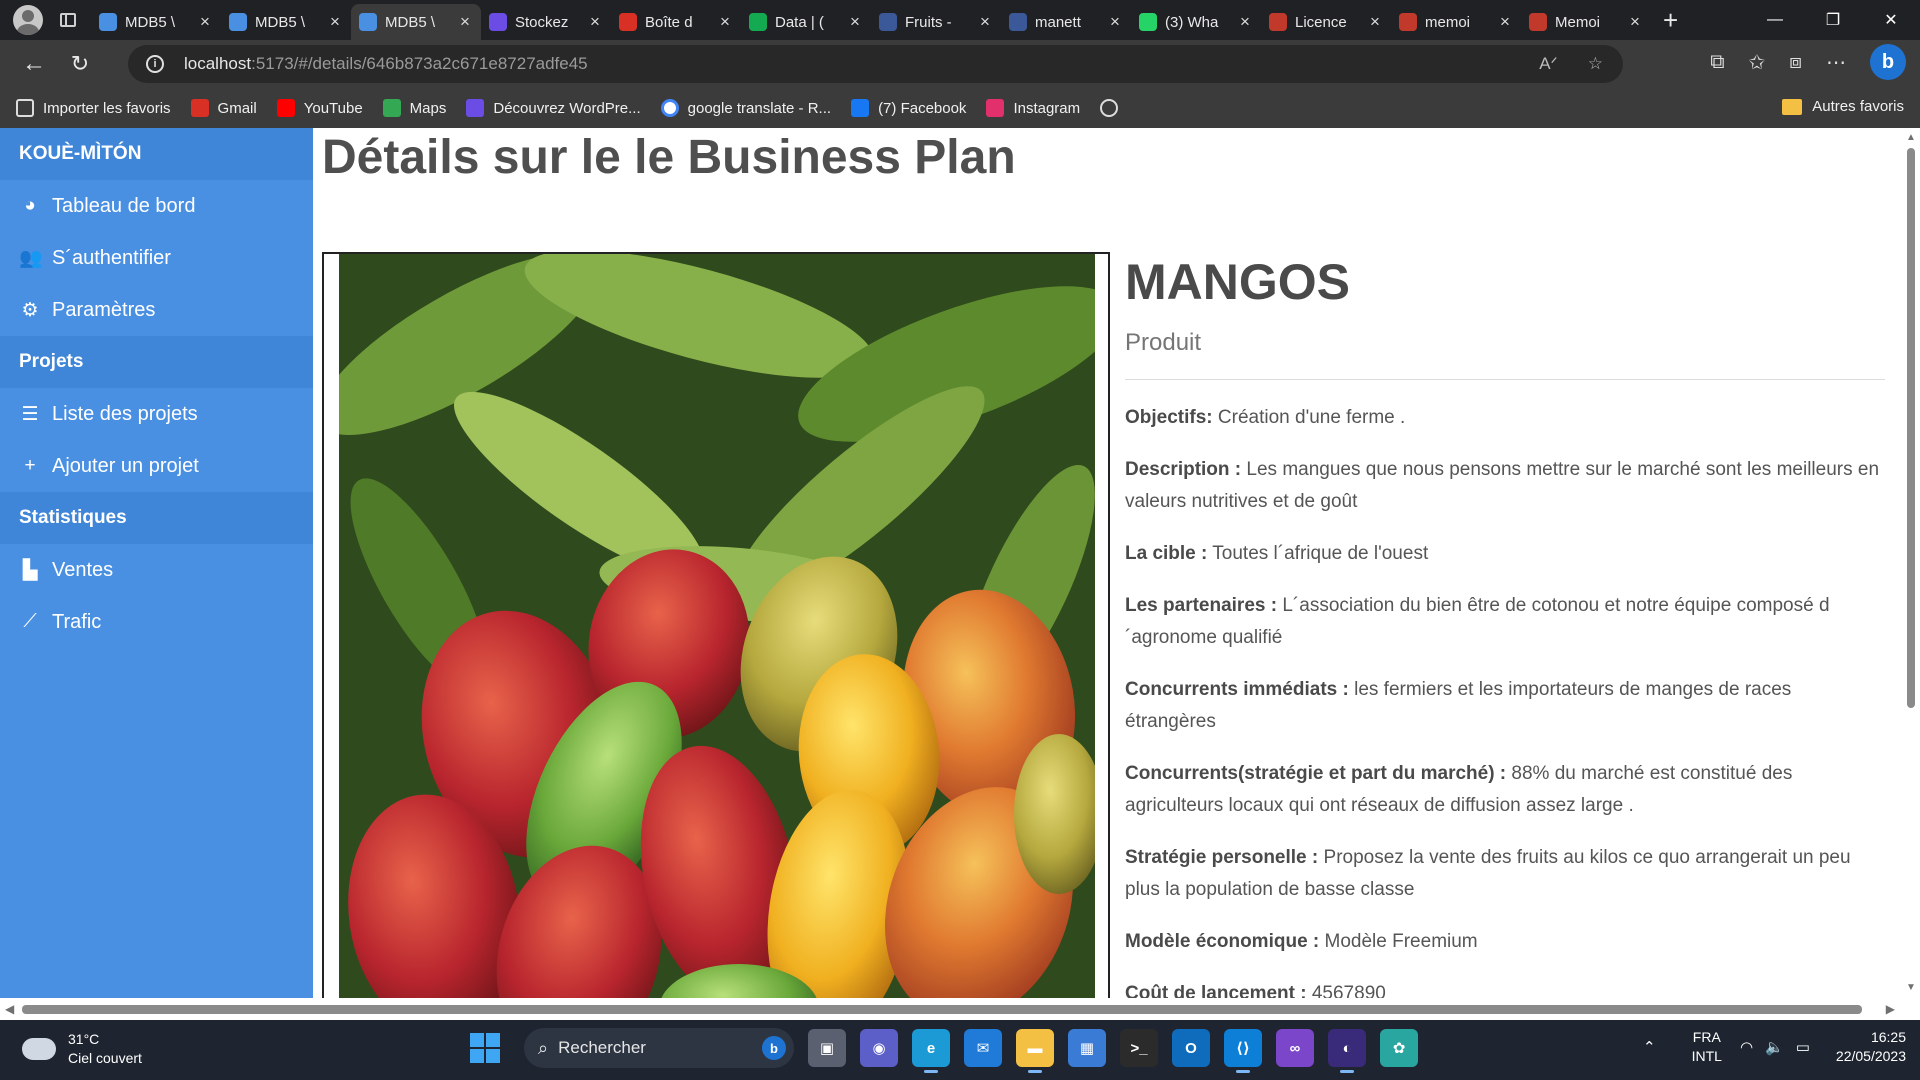 This screenshot has width=1920, height=1080. Describe the element at coordinates (1775, 20) in the screenshot. I see `minimize-icon: —` at that location.